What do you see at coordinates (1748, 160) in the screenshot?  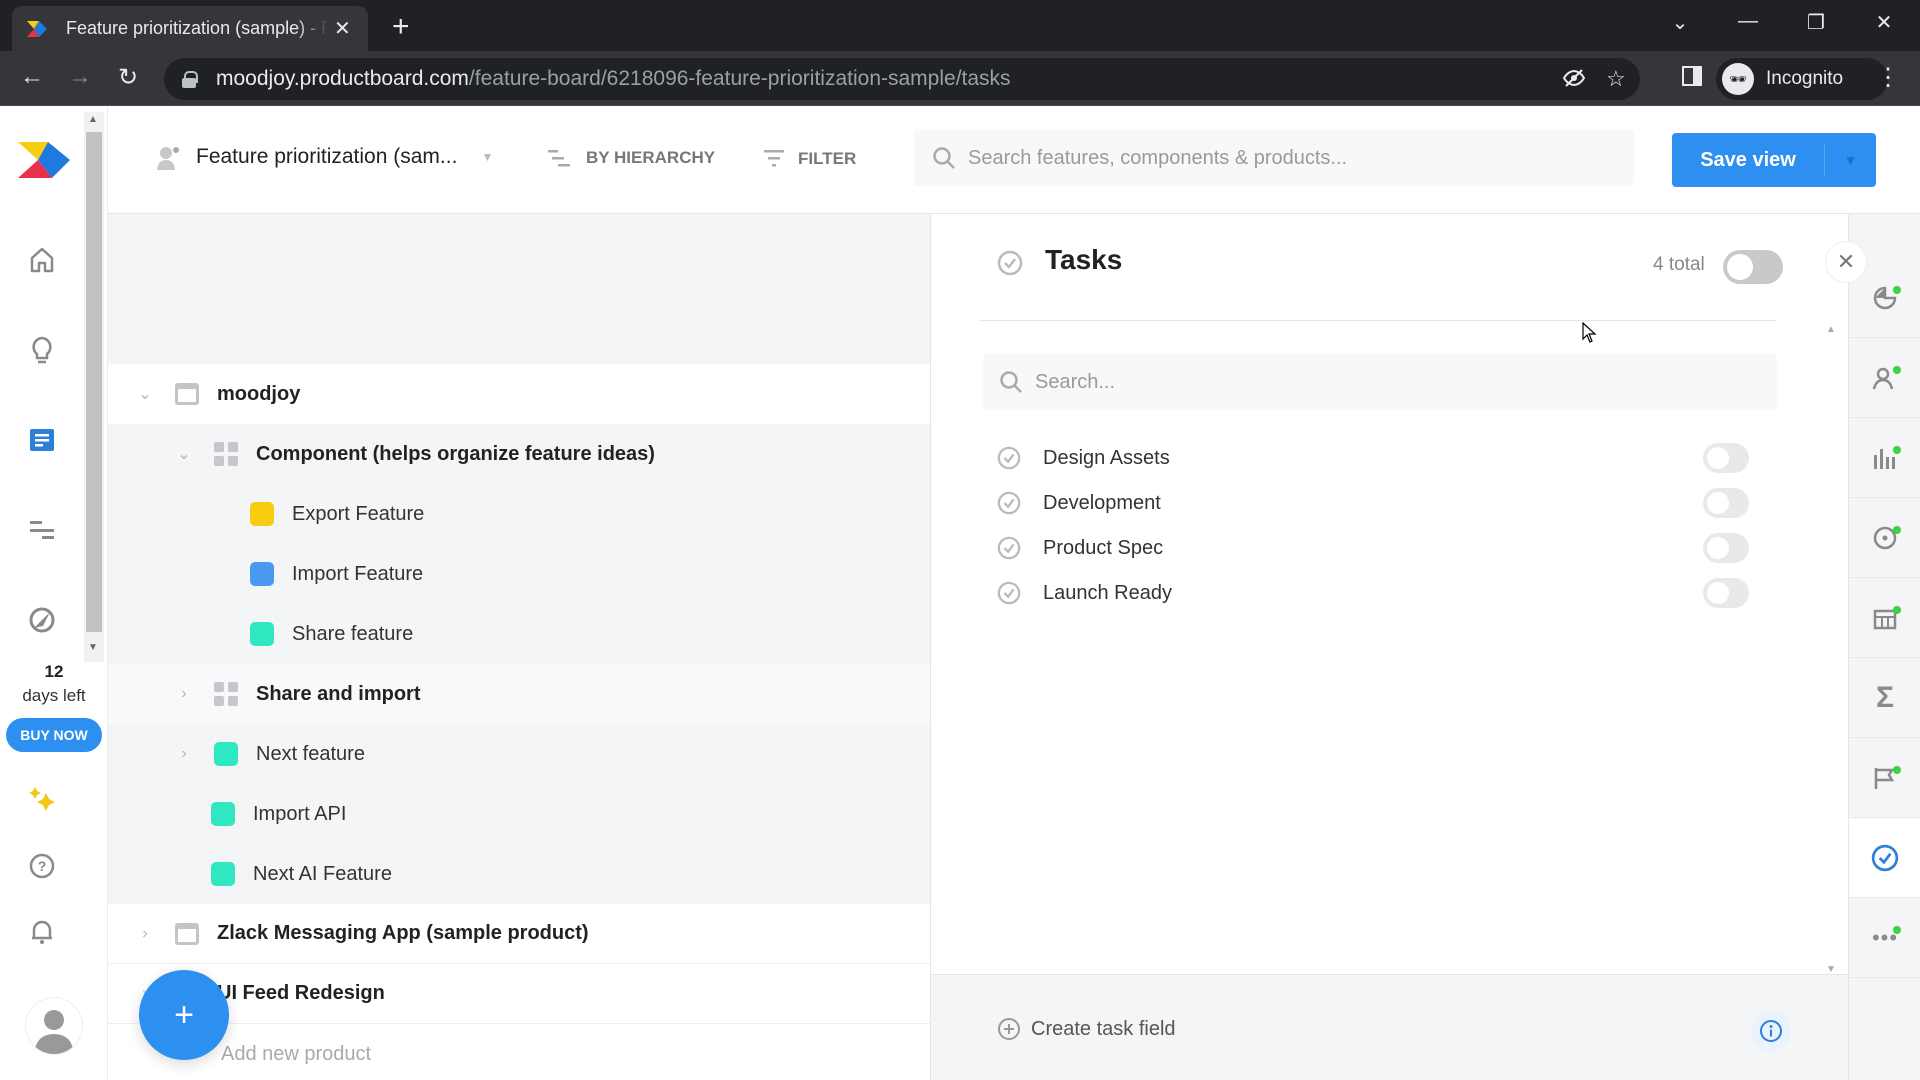 I see `save-view-button: Save view` at bounding box center [1748, 160].